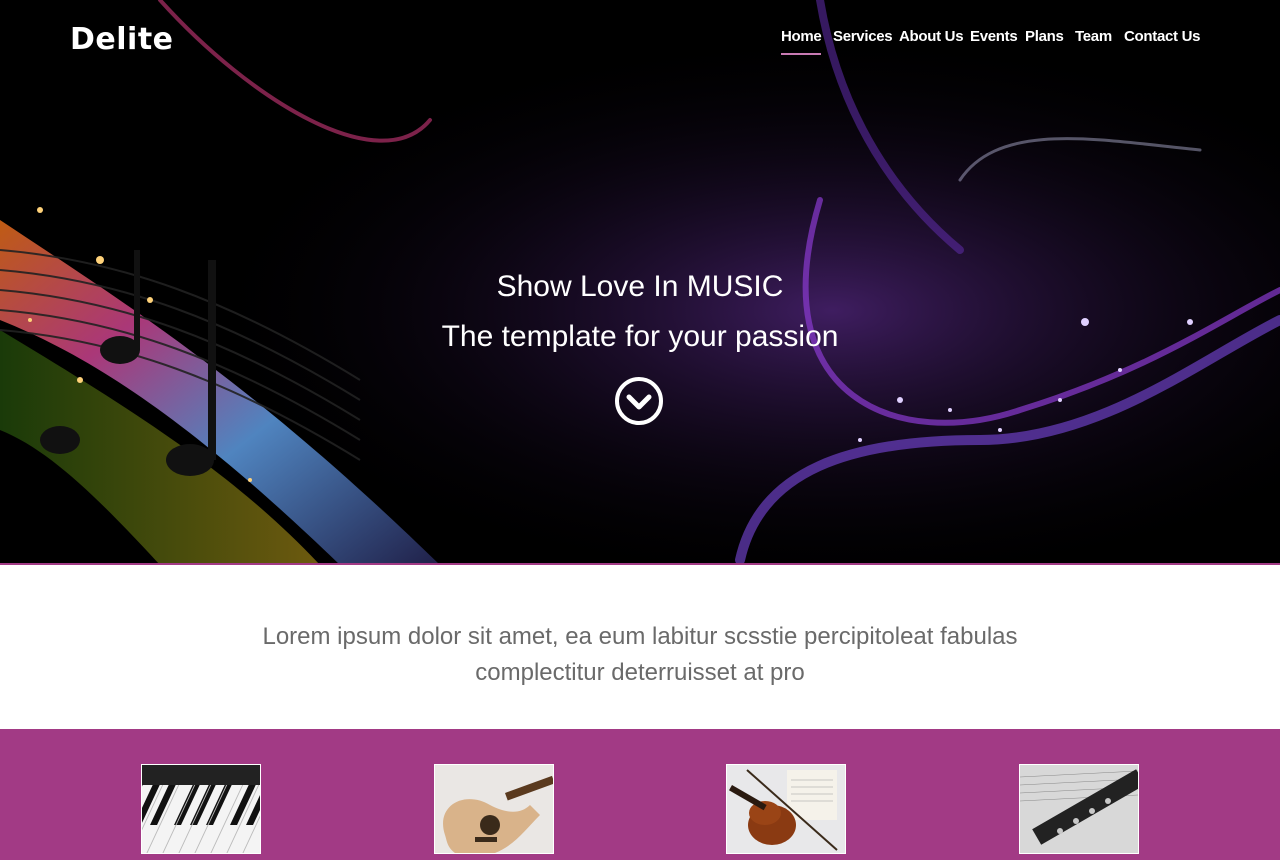 This screenshot has height=860, width=1280. I want to click on piano-thumbnail, so click(201, 809).